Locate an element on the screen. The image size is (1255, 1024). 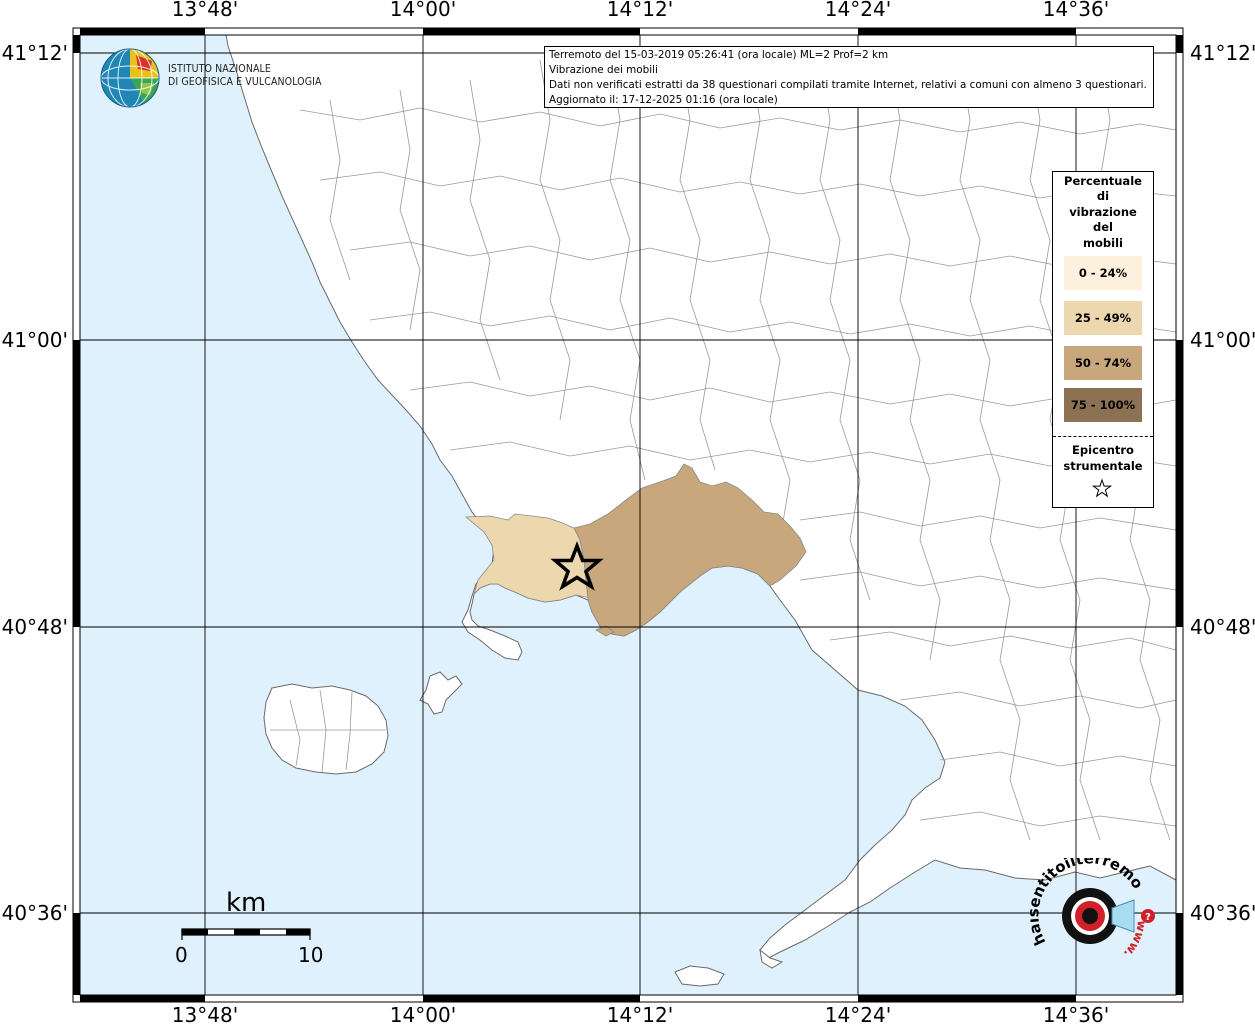
legend-title-line: Percentuale is located at coordinates (1103, 181).